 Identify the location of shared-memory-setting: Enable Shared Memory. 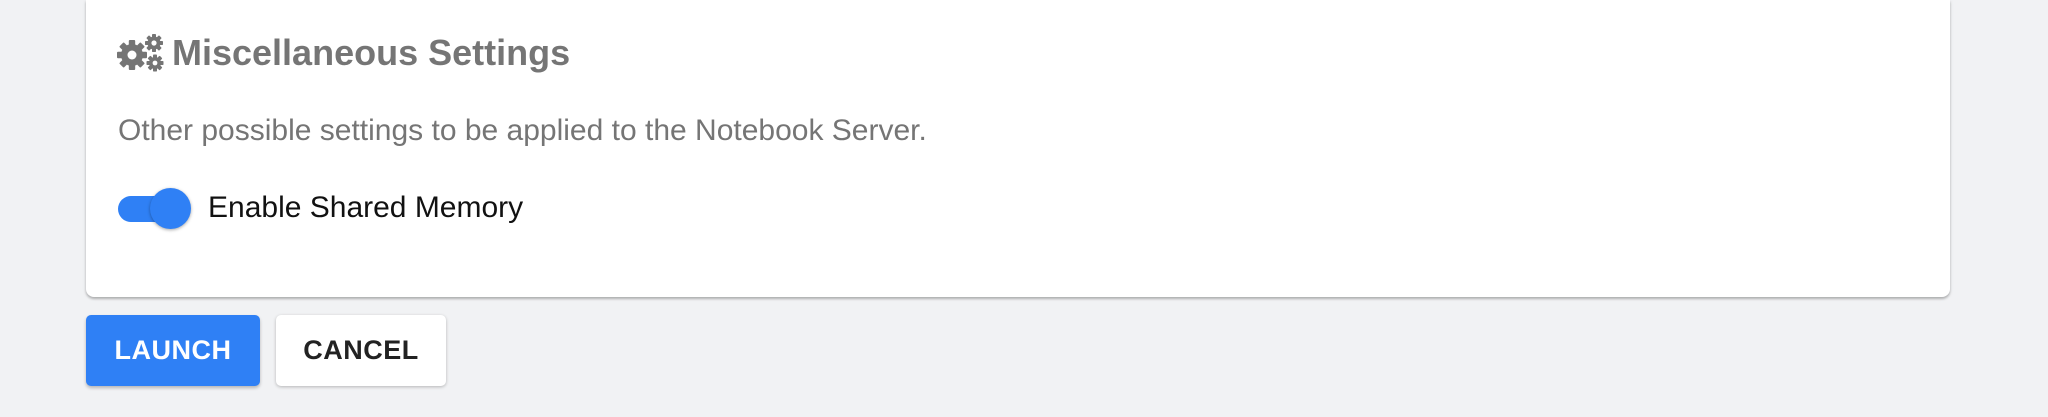
(320, 208).